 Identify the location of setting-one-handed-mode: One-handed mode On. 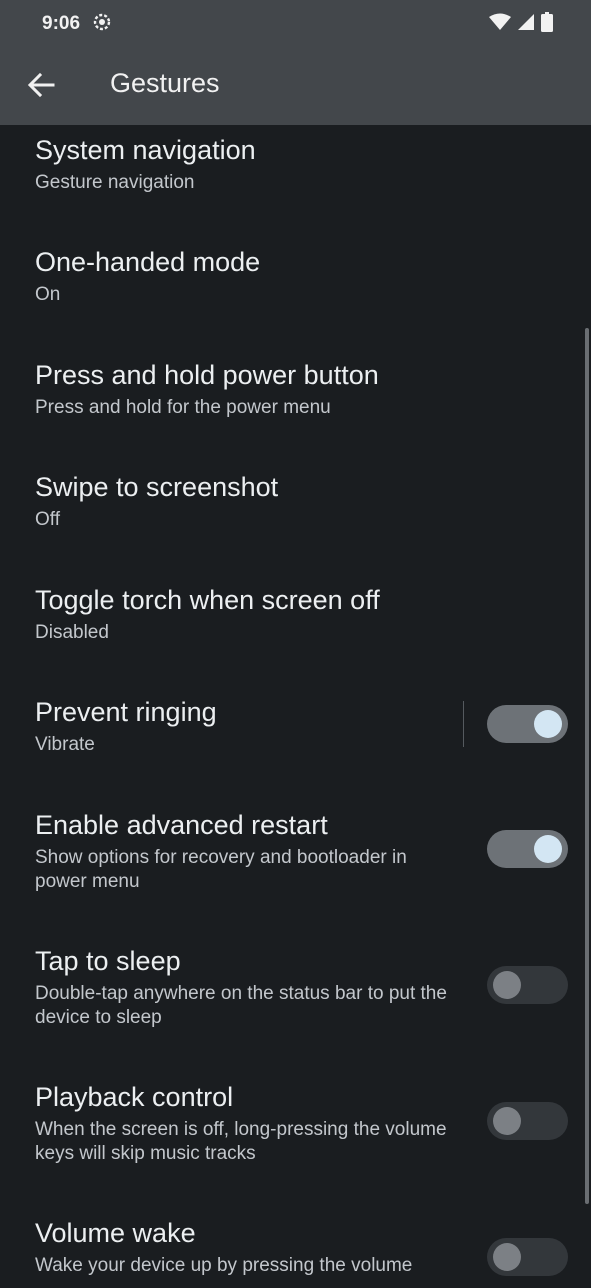
(295, 293).